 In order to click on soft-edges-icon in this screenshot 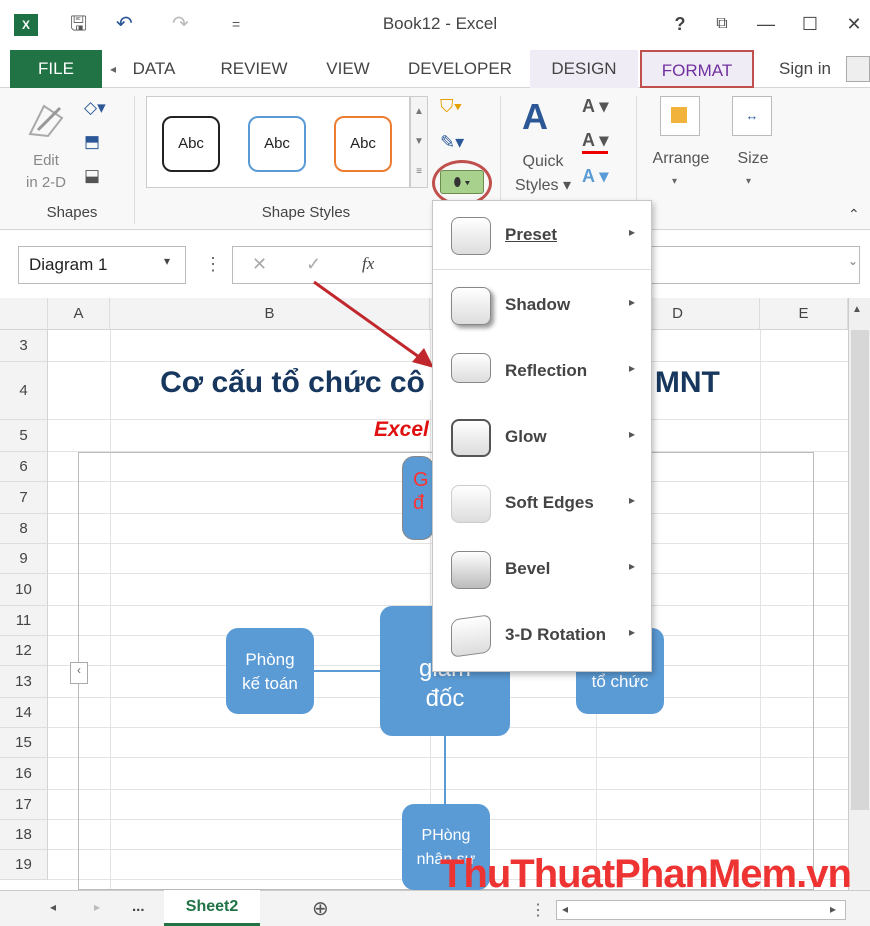, I will do `click(471, 504)`.